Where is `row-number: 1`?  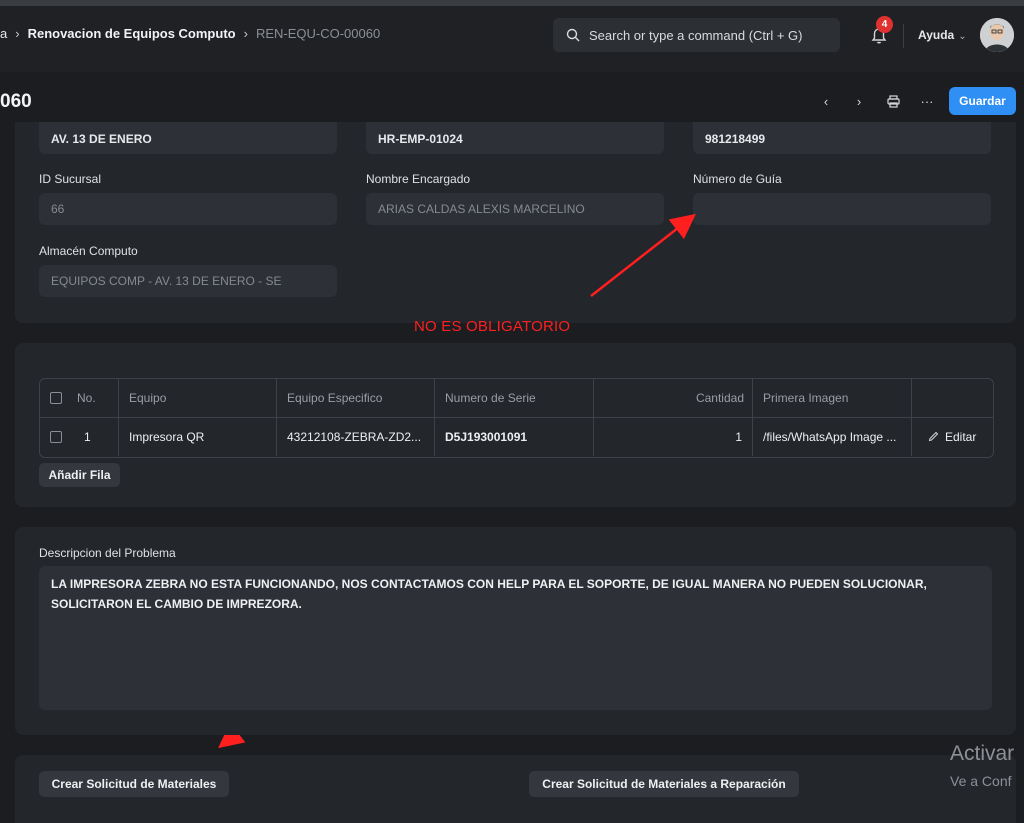 row-number: 1 is located at coordinates (87, 436).